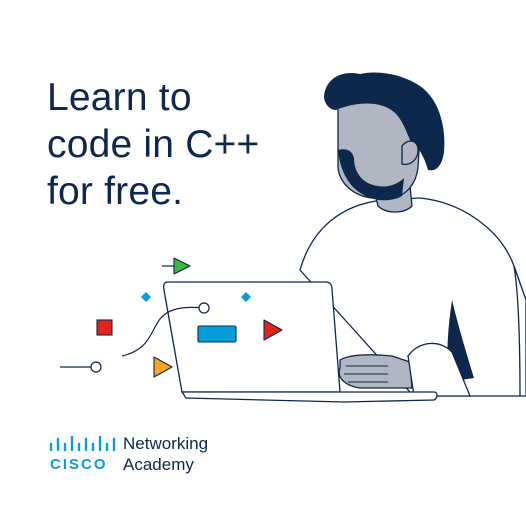 This screenshot has width=526, height=526. What do you see at coordinates (146, 297) in the screenshot?
I see `diamond-icon` at bounding box center [146, 297].